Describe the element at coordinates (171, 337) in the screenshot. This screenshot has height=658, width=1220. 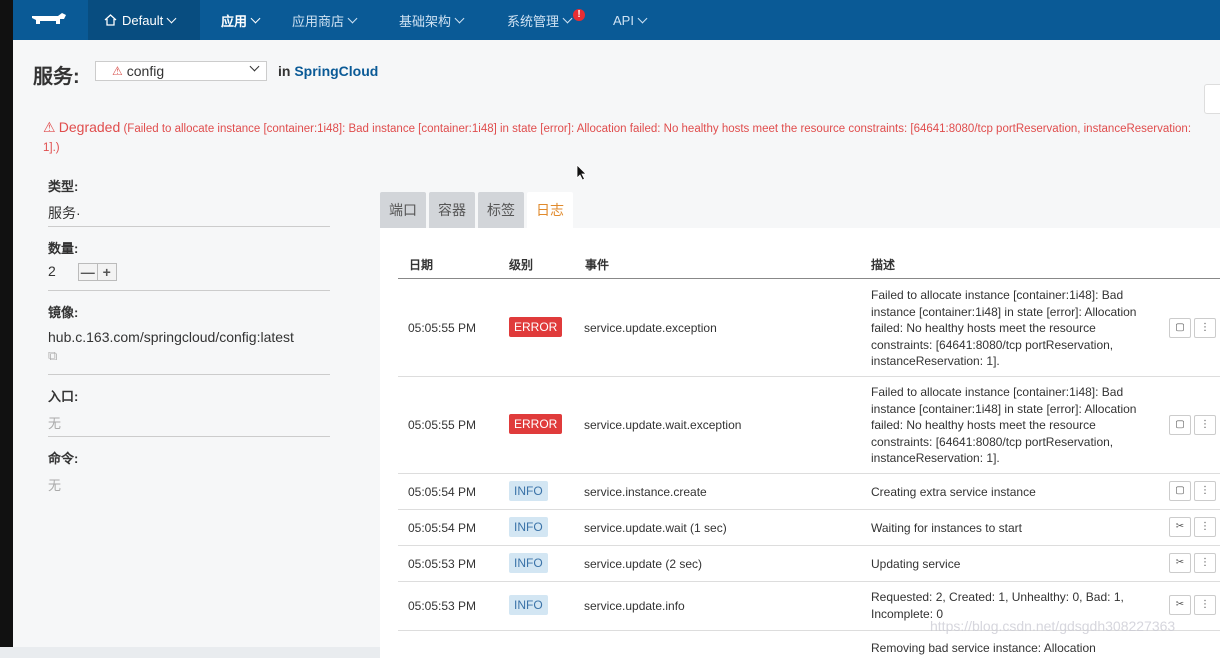
I see `image-value: hub.c.163.com/springcloud/config:latest` at that location.